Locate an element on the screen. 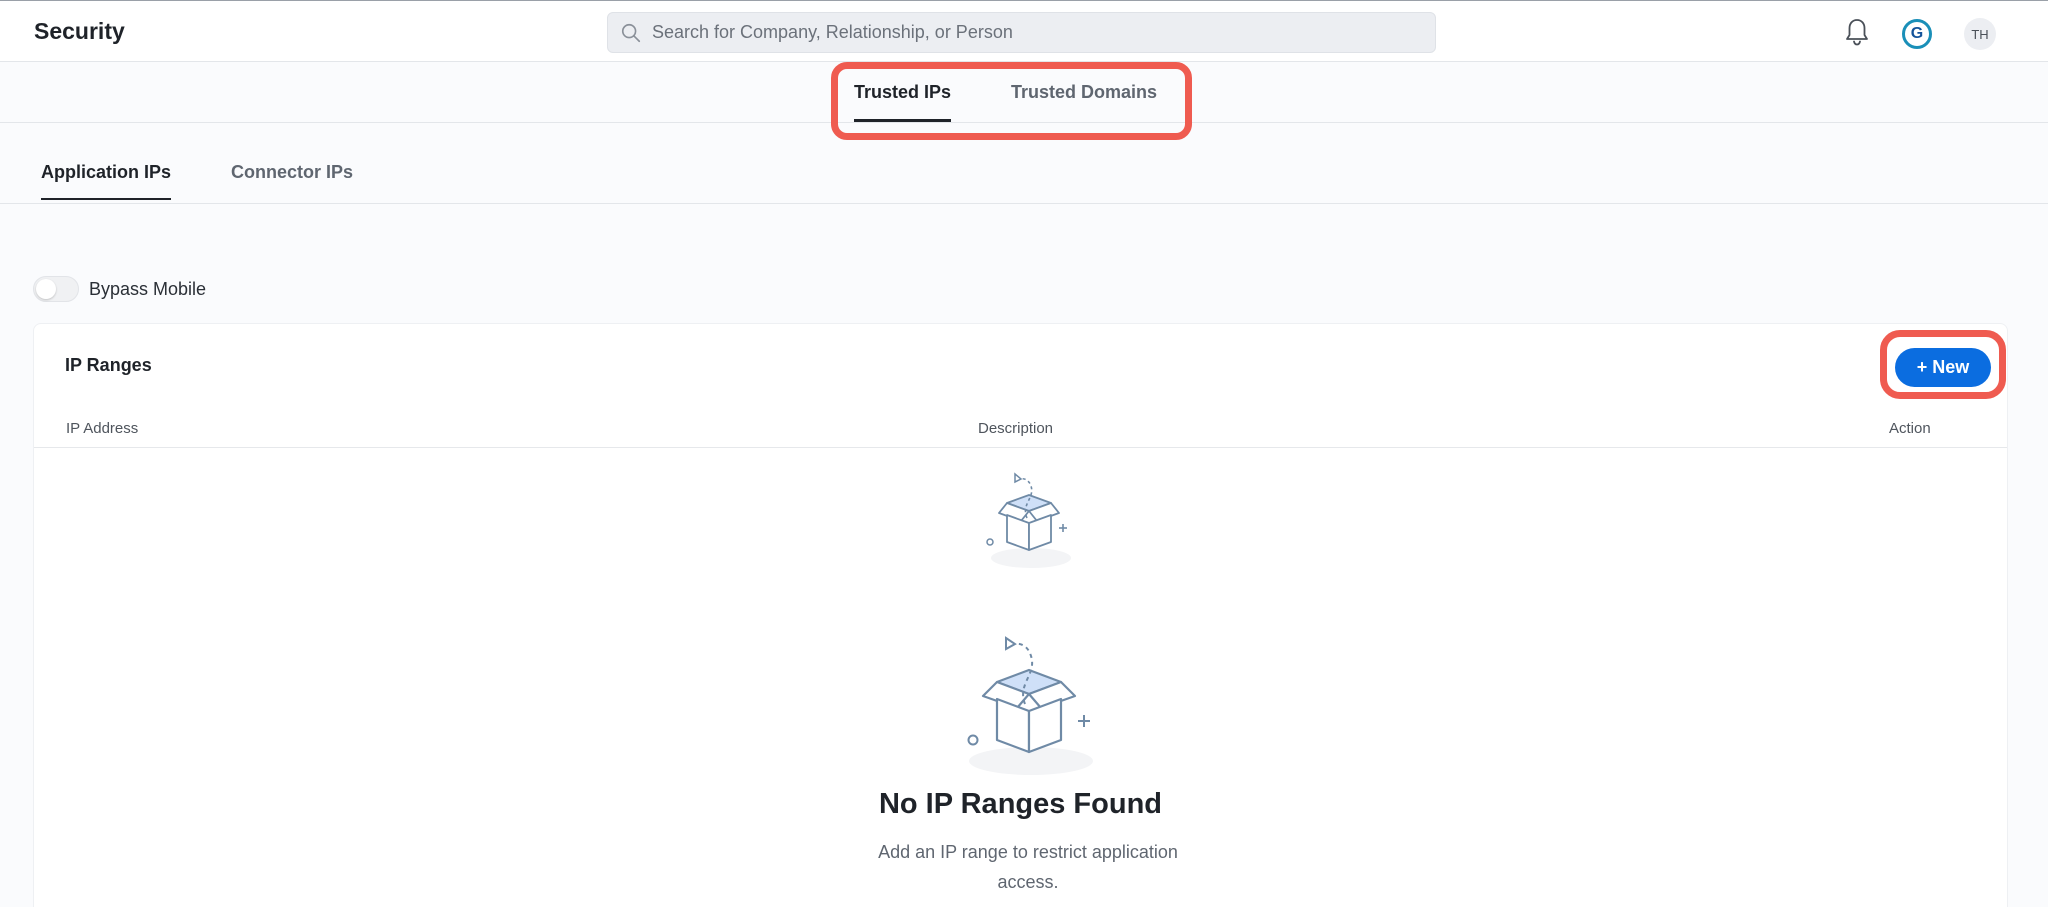 The width and height of the screenshot is (2048, 907). brand-avatar: G is located at coordinates (1917, 34).